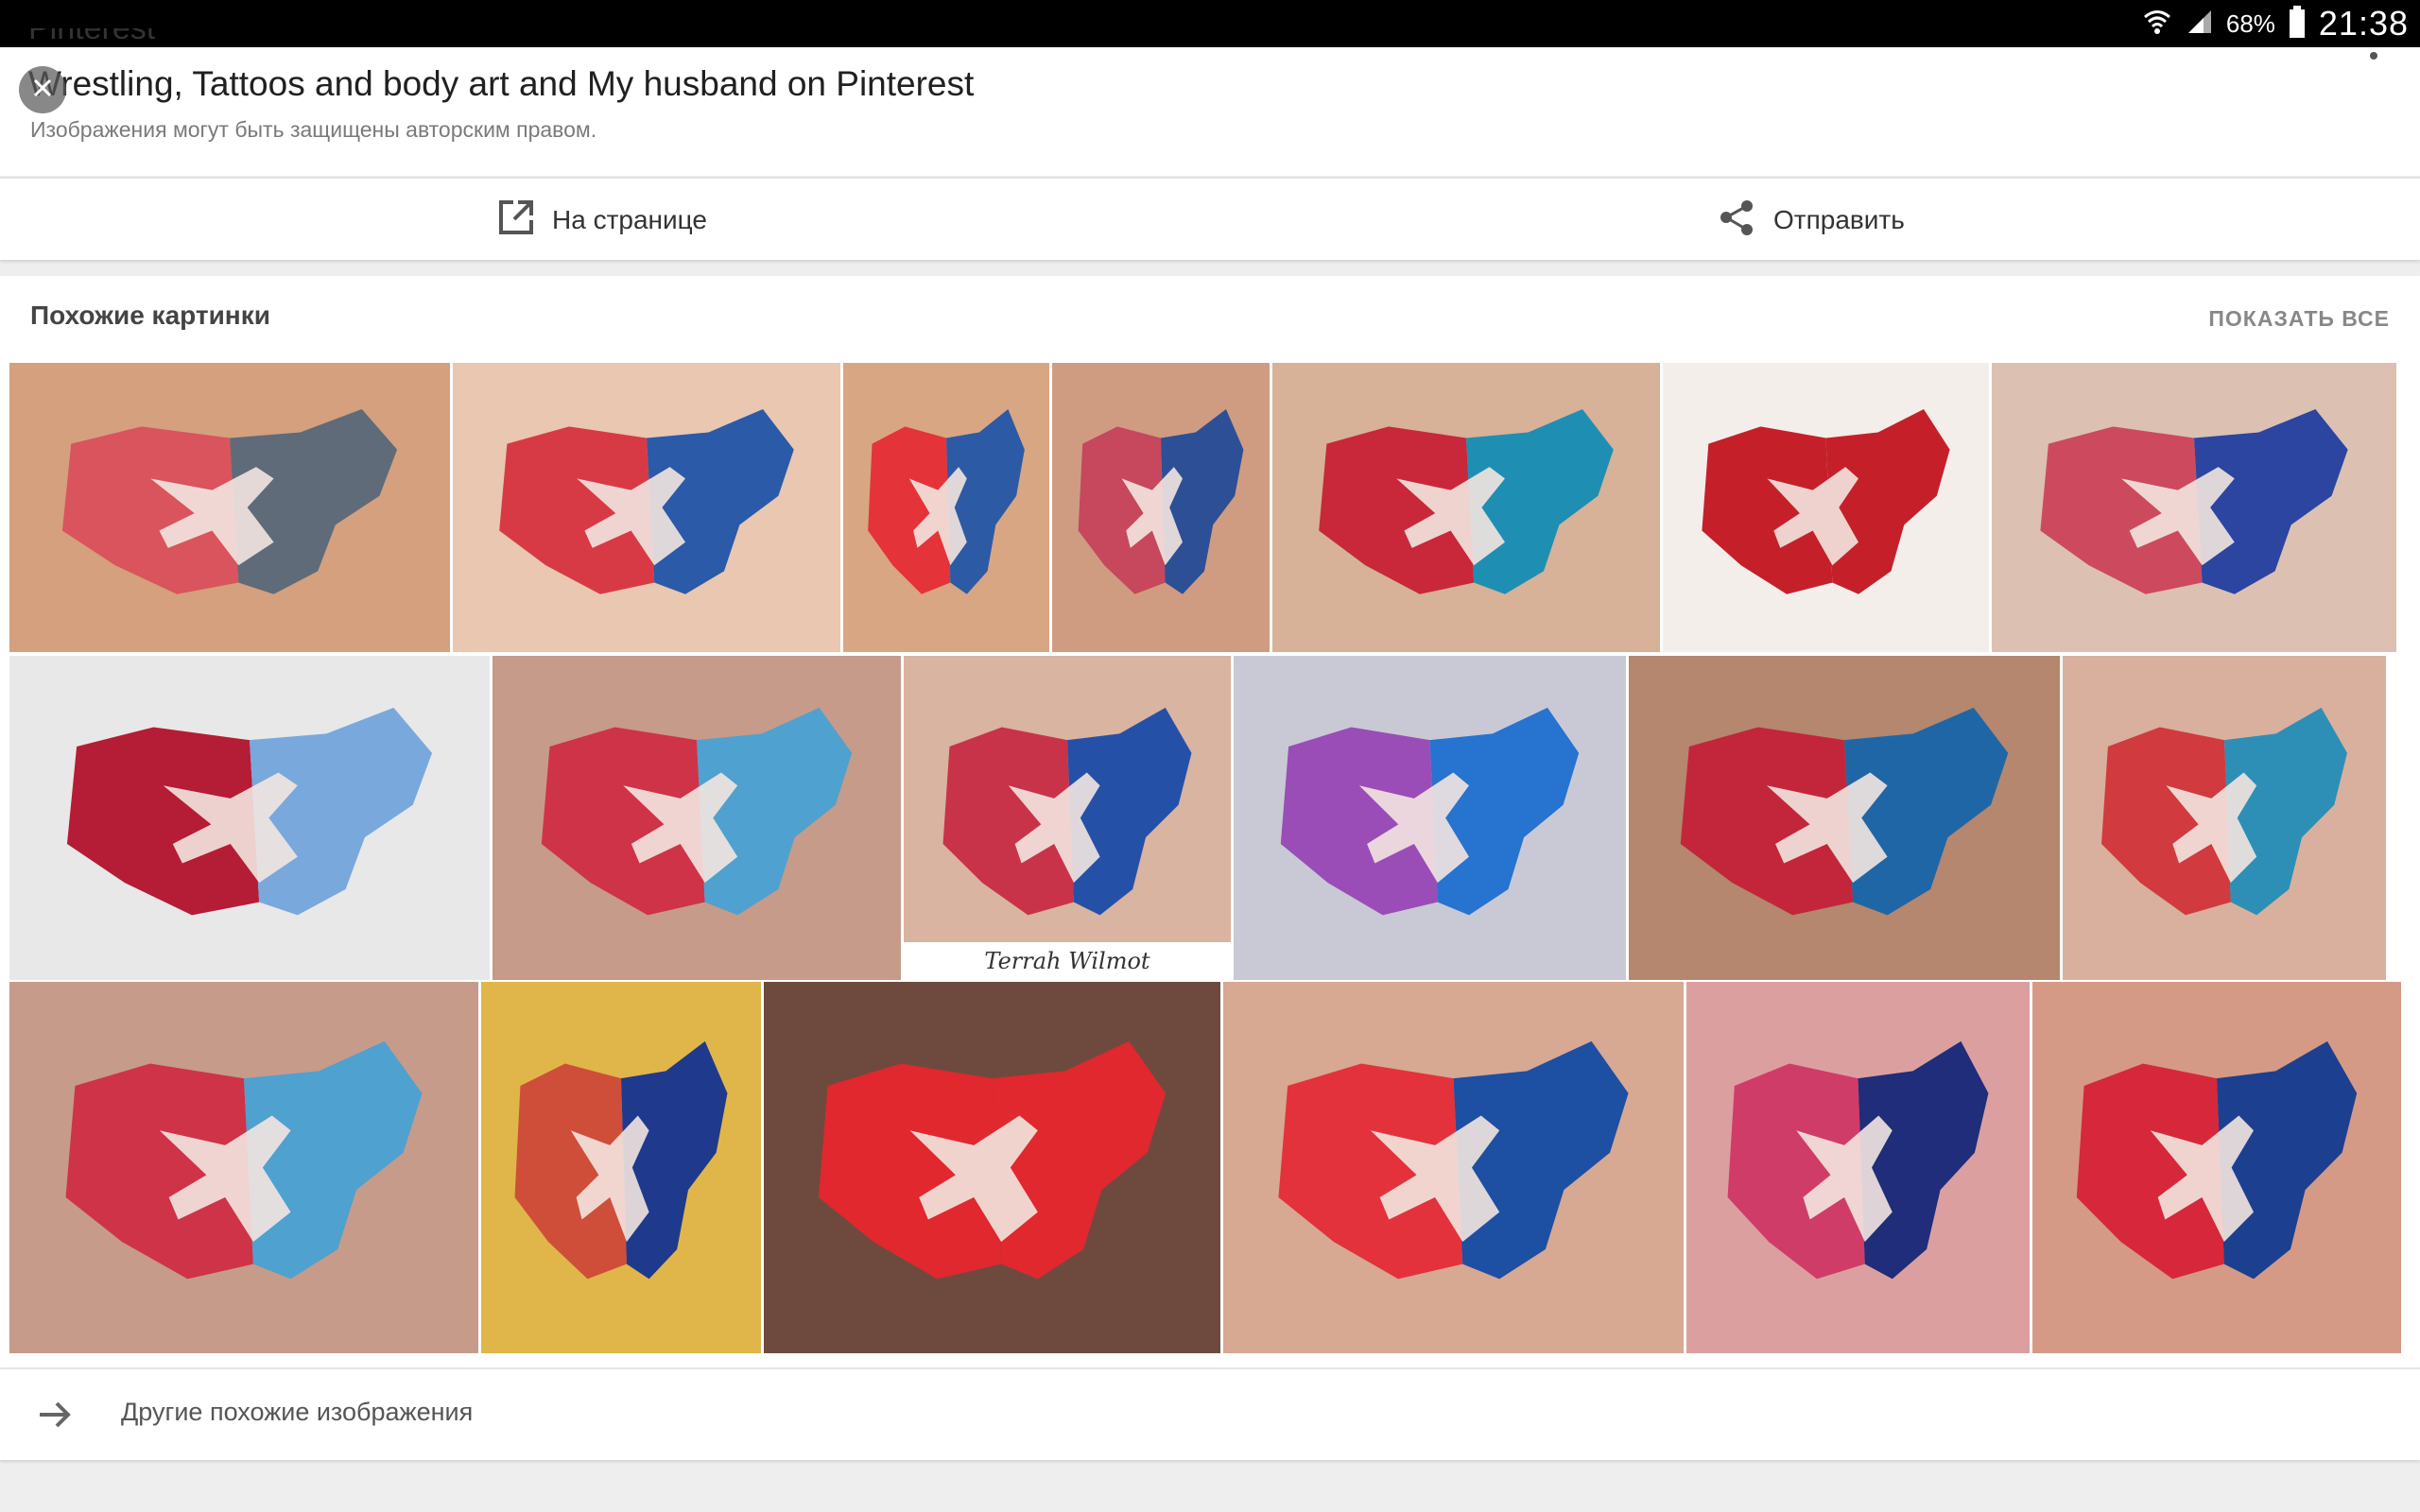 The height and width of the screenshot is (1512, 2420). I want to click on share-button: Отправить, so click(1812, 220).